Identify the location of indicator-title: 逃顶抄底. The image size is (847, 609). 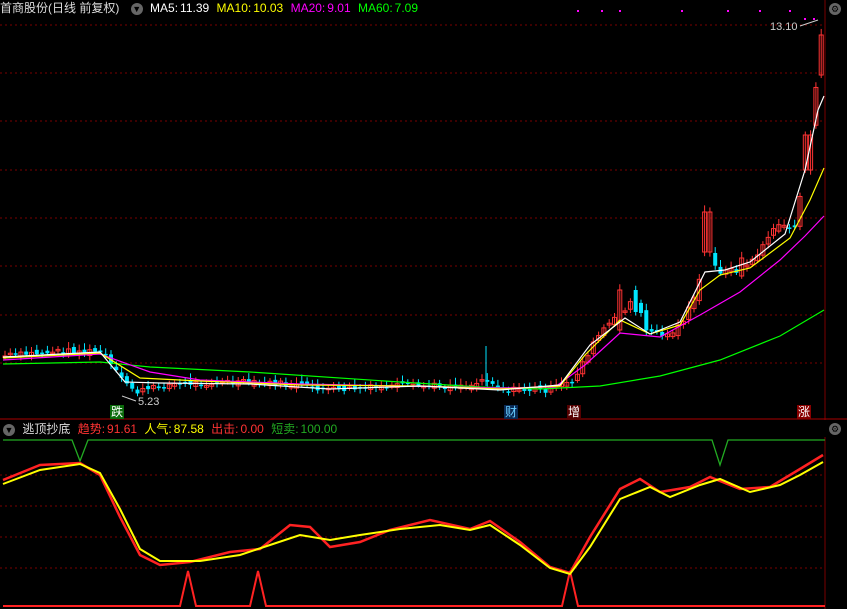
(46, 429).